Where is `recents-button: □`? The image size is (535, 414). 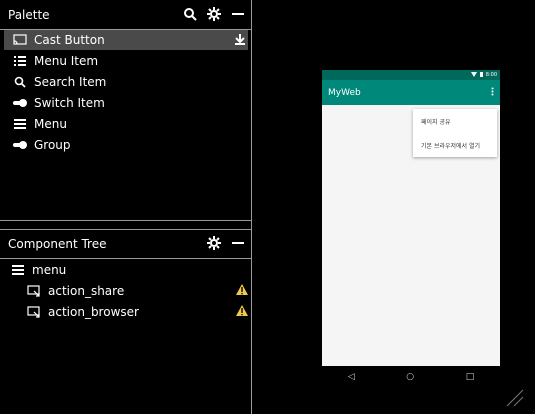
recents-button: □ is located at coordinates (470, 377).